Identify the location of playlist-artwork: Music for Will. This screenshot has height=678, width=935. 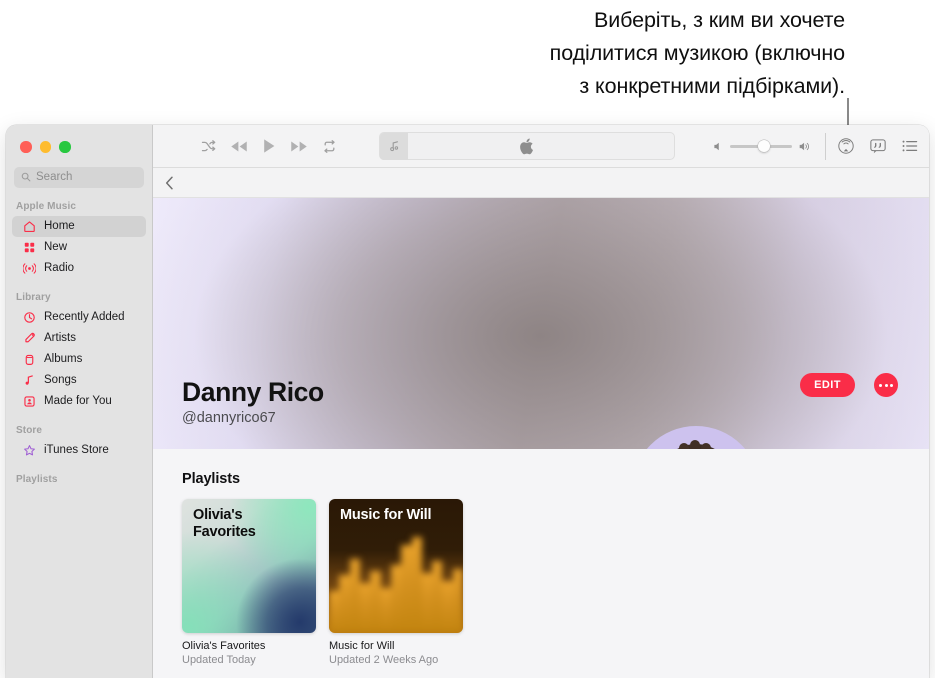
(396, 566).